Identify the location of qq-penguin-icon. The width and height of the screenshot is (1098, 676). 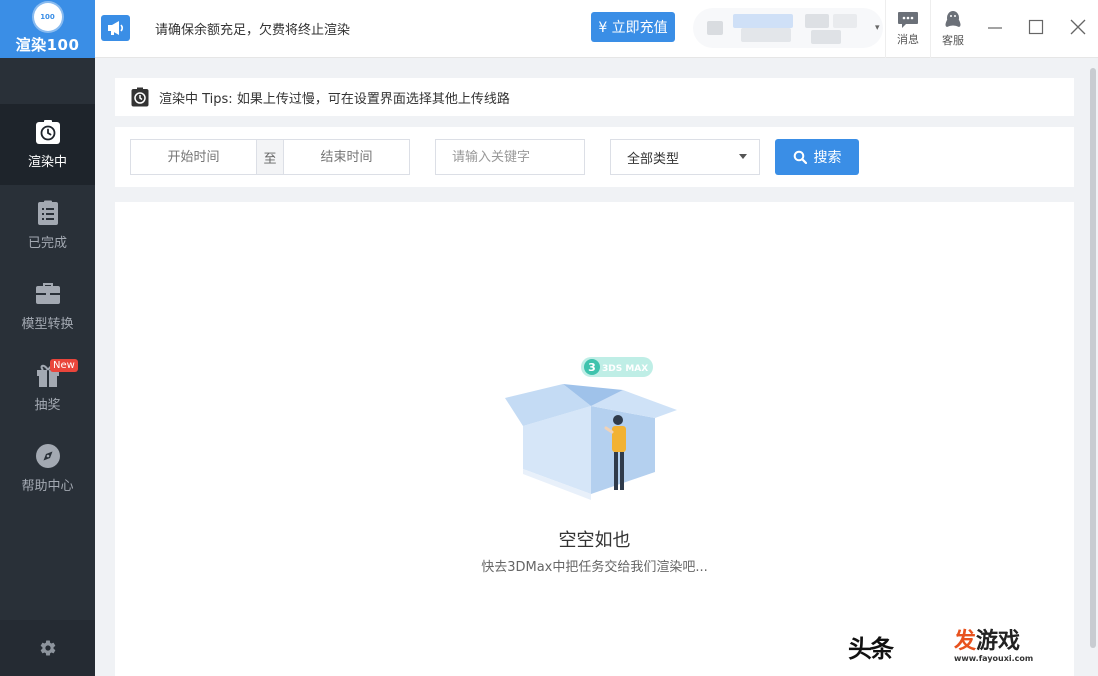
(953, 19).